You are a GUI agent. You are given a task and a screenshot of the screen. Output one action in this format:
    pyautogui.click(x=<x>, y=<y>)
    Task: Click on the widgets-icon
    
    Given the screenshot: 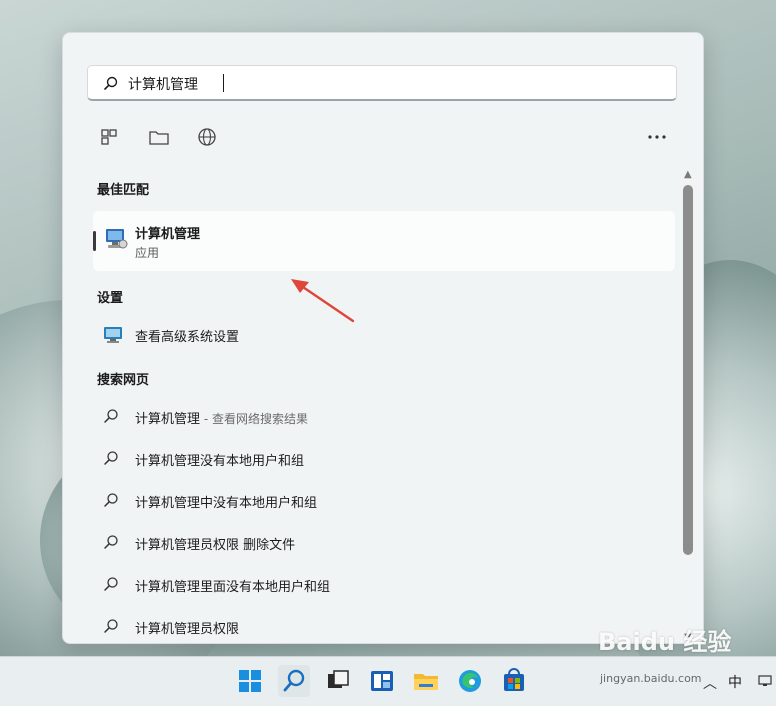 What is the action you would take?
    pyautogui.click(x=382, y=681)
    